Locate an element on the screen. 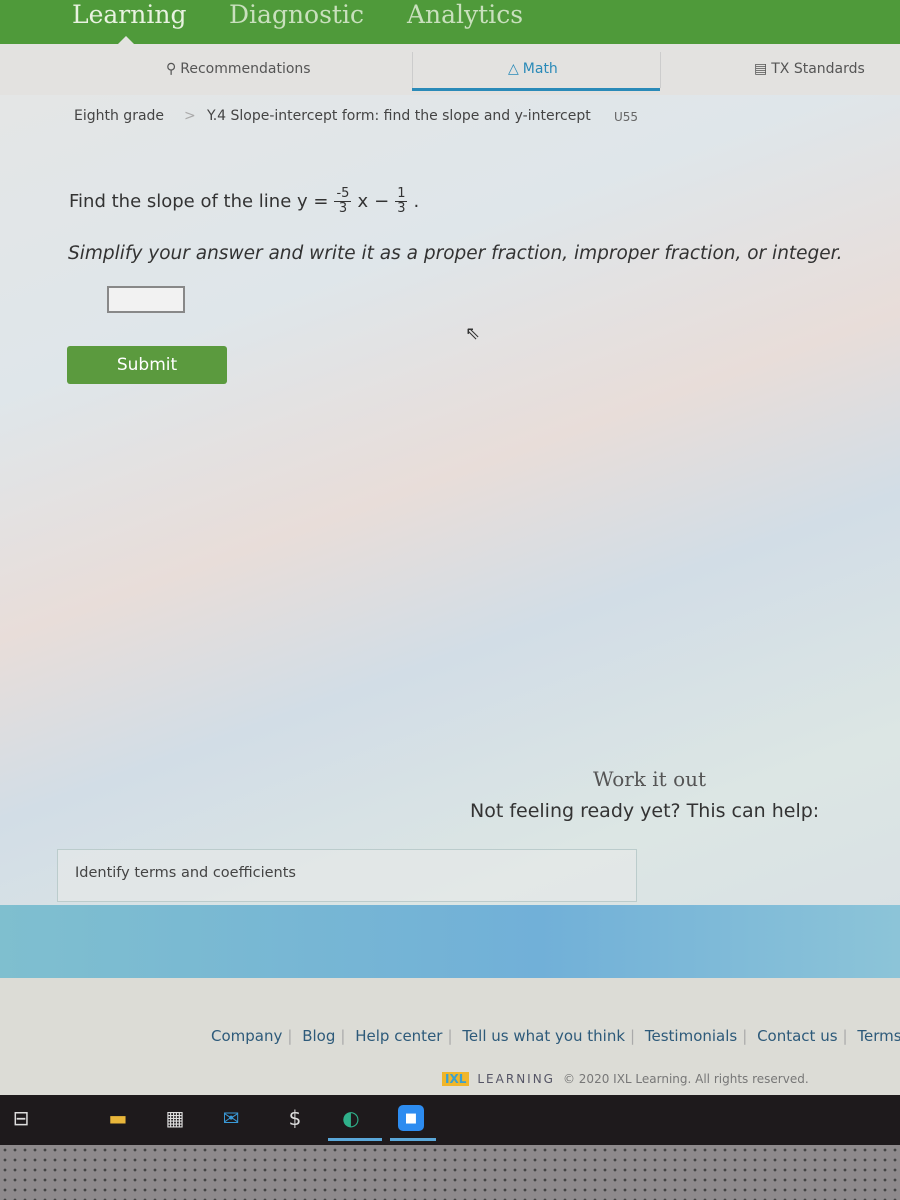 This screenshot has height=1200, width=900. help-link-identify-terms: Identify terms and coefficients is located at coordinates (347, 875).